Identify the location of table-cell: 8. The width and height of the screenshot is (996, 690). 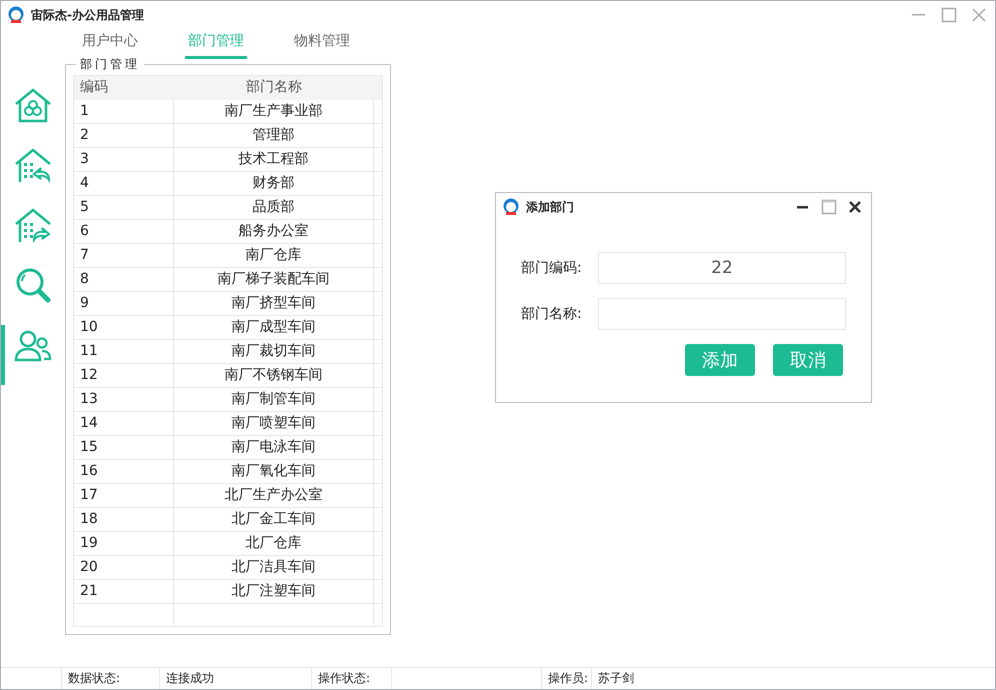
(124, 279).